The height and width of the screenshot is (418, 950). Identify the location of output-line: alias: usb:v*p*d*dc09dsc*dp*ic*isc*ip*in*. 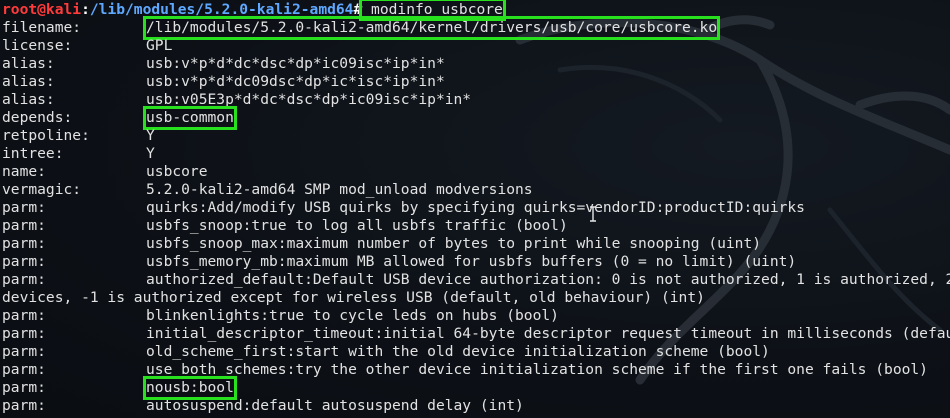
(476, 82).